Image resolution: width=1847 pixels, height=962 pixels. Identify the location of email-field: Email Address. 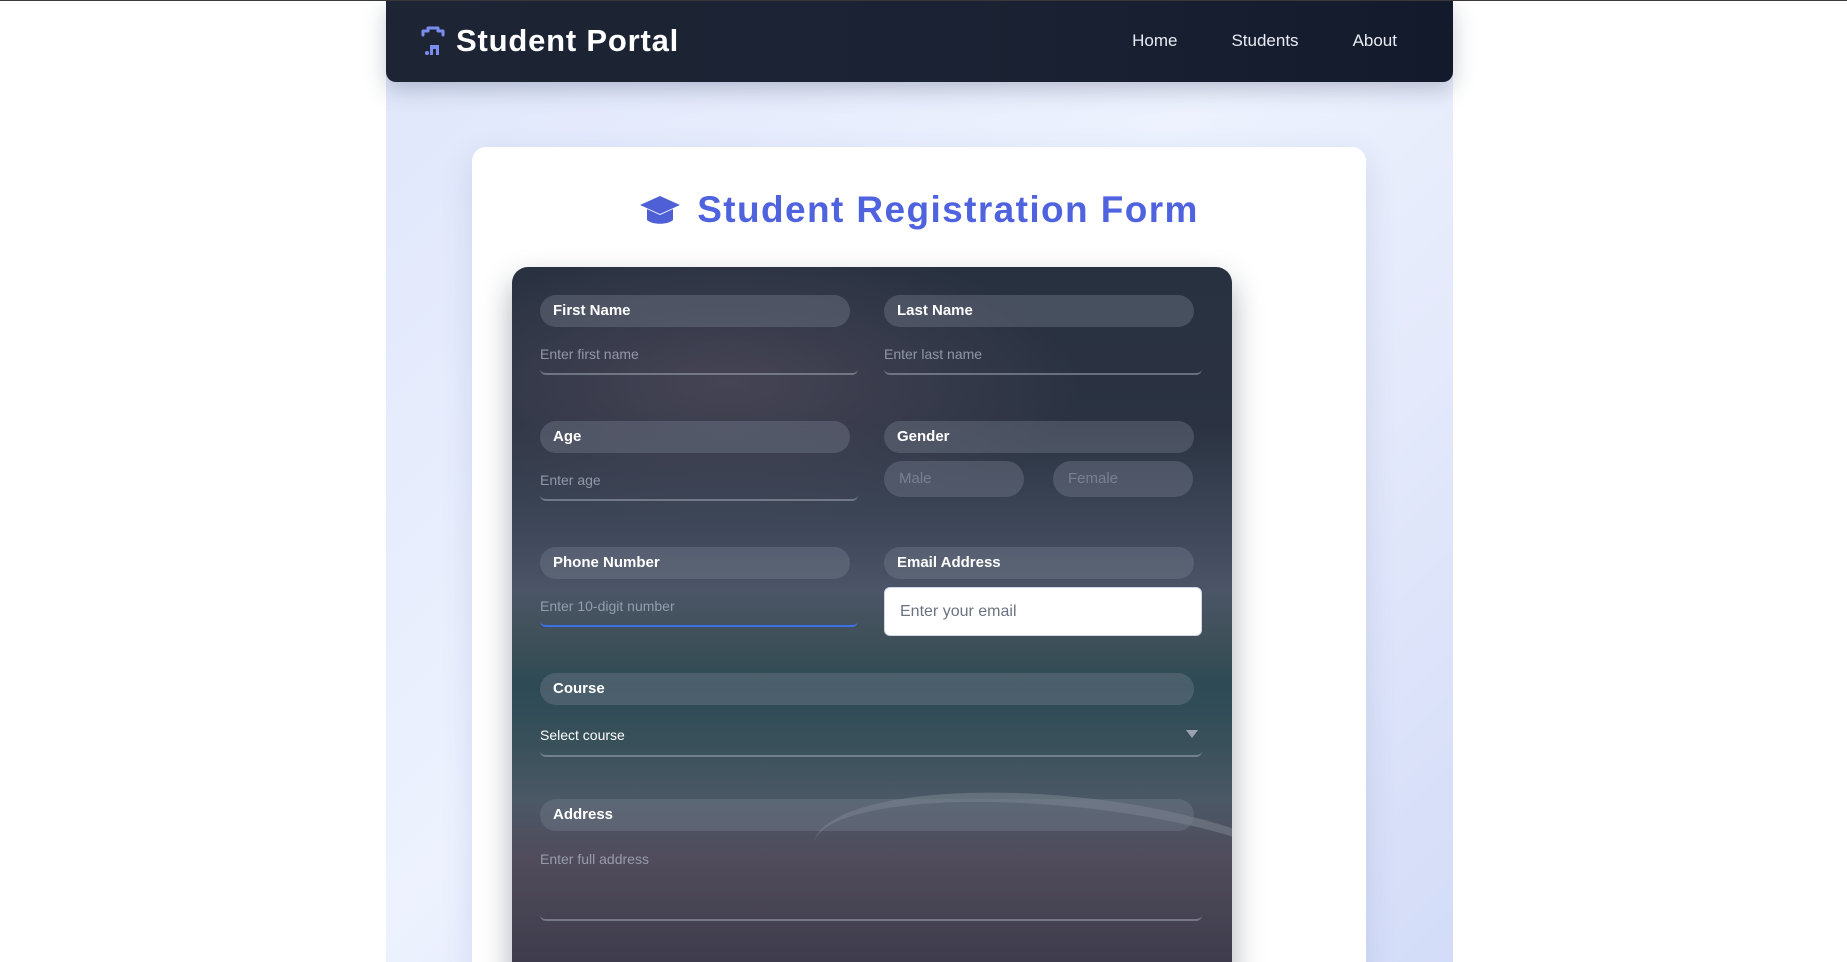
(1043, 591).